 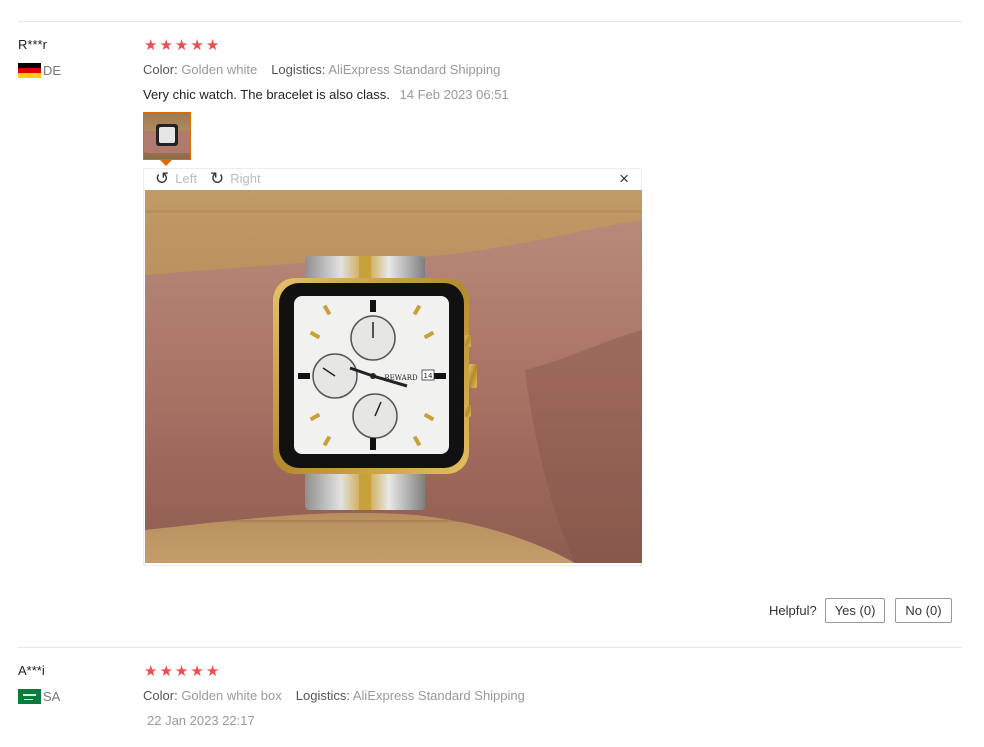 What do you see at coordinates (201, 720) in the screenshot?
I see `review-time: 22 Jan 2023 22:17` at bounding box center [201, 720].